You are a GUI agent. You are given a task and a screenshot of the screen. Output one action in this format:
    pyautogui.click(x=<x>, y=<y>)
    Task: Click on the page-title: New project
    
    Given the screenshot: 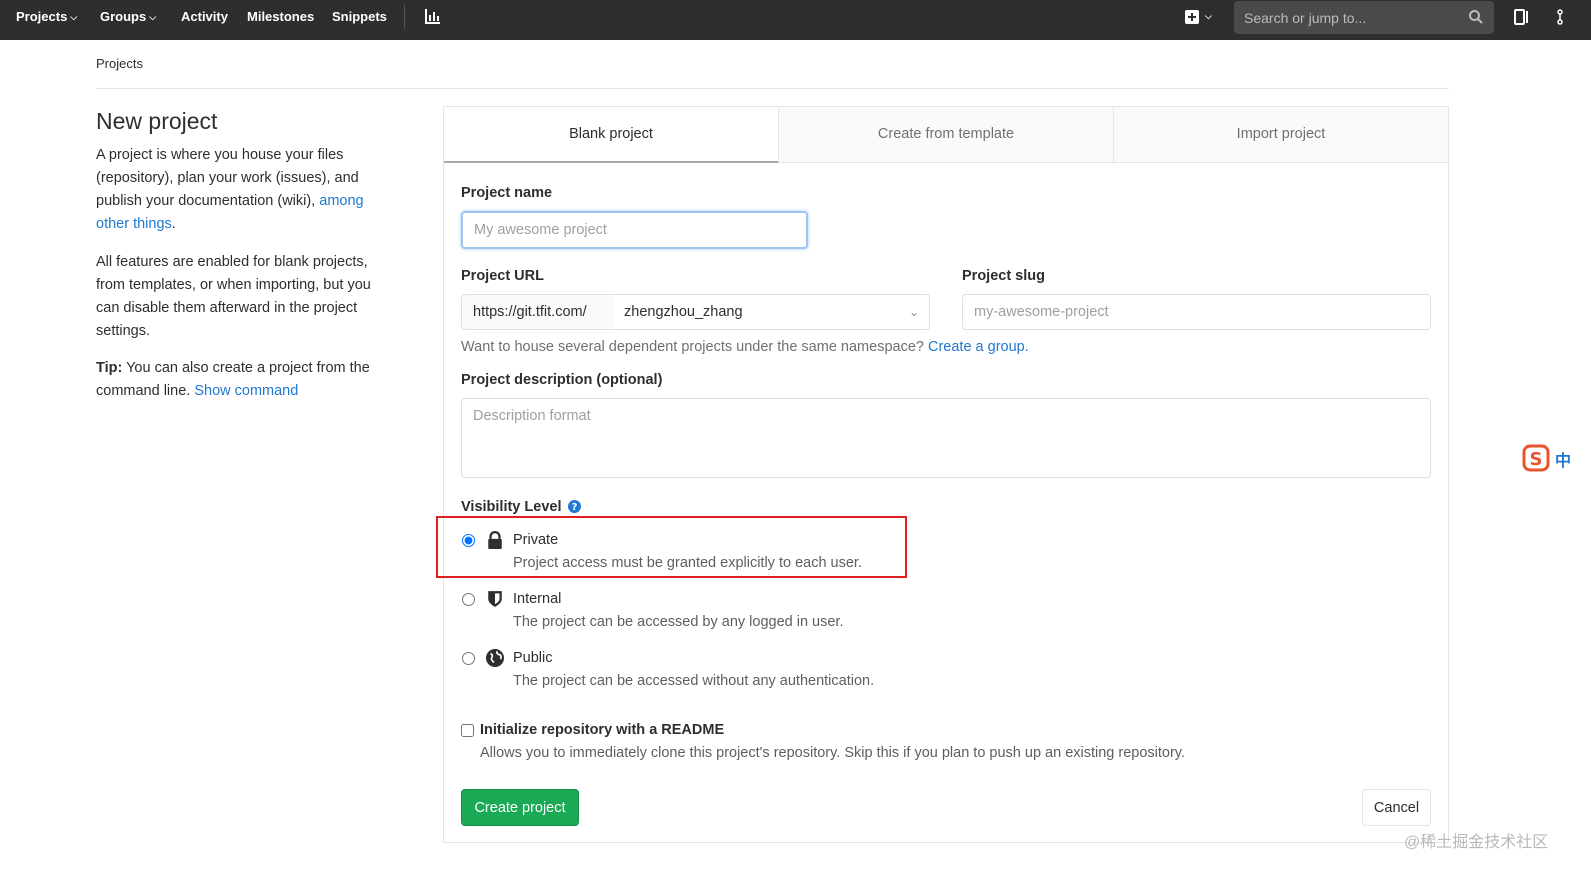 What is the action you would take?
    pyautogui.click(x=157, y=121)
    